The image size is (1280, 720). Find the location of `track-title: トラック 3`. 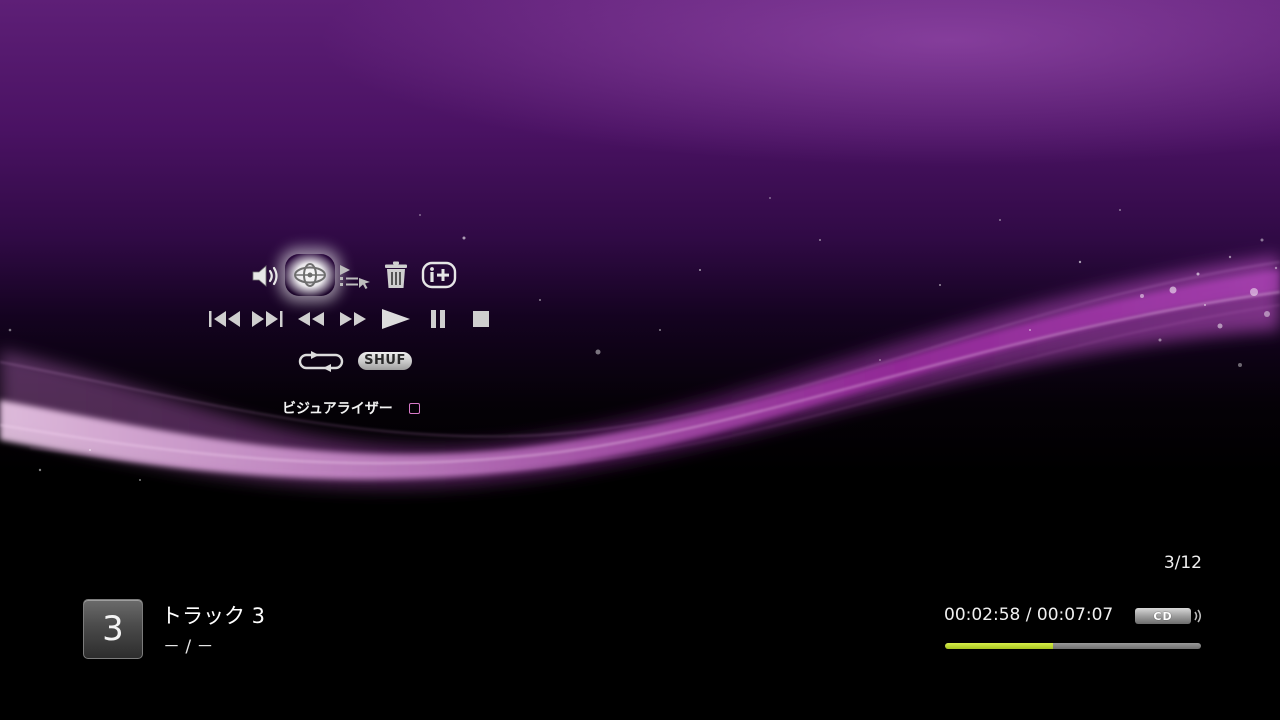

track-title: トラック 3 is located at coordinates (213, 616).